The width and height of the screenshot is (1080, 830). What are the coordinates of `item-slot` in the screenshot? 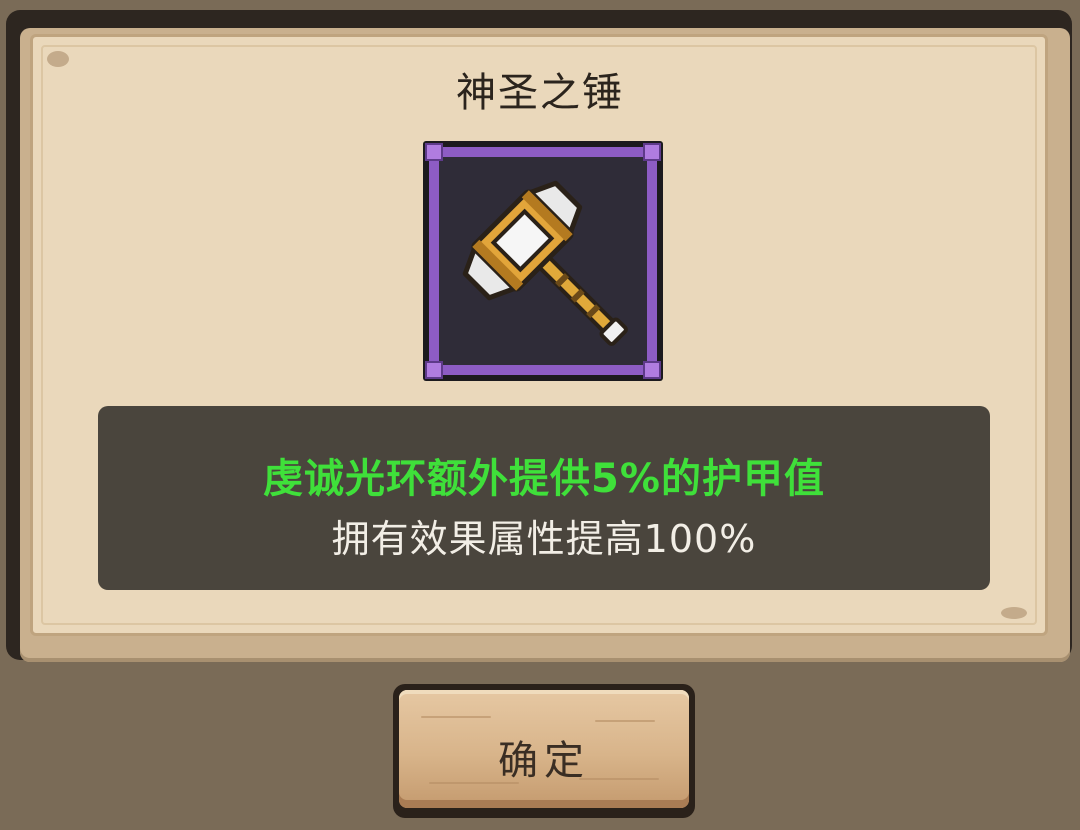 It's located at (543, 261).